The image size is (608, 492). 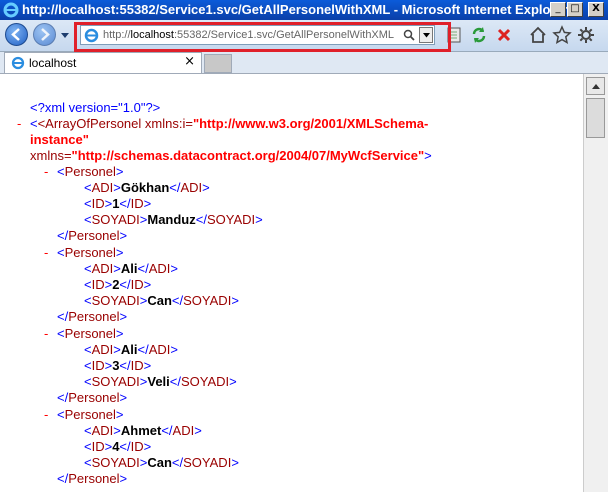 I want to click on address-highlight-box, so click(x=262, y=37).